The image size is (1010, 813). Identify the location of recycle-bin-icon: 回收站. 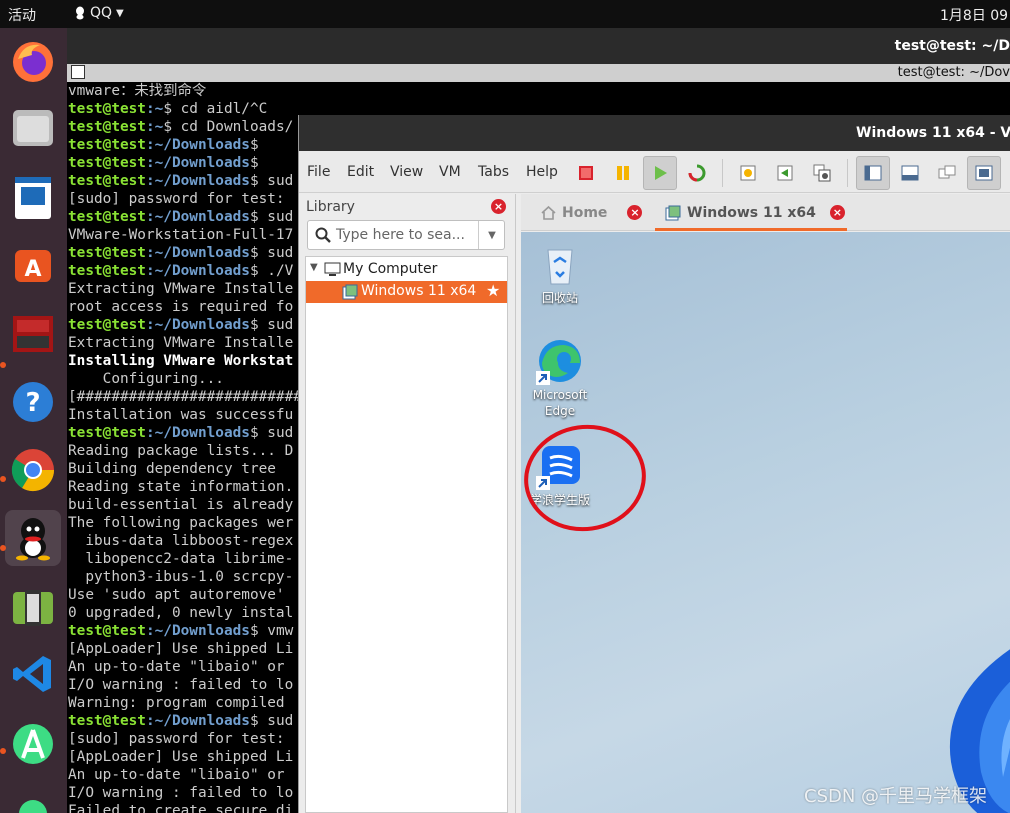
(560, 273).